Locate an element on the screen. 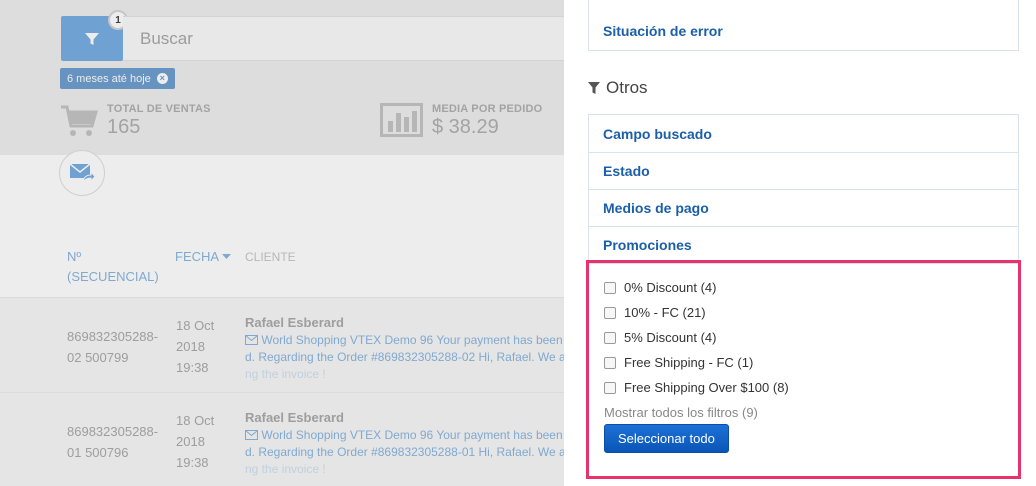  promotion-label: Free Shipping - FC (1) is located at coordinates (689, 362).